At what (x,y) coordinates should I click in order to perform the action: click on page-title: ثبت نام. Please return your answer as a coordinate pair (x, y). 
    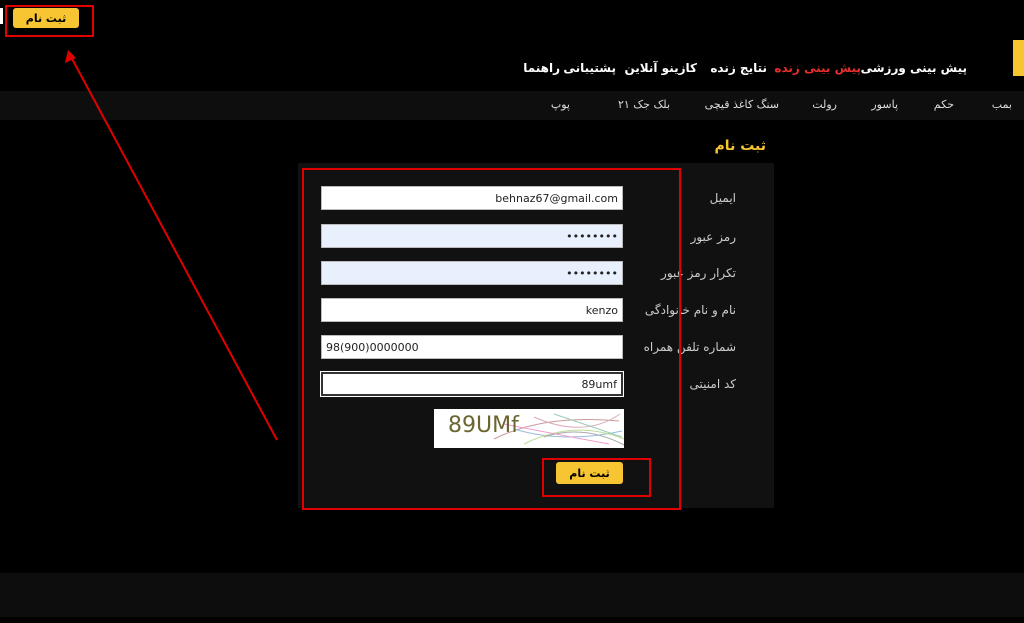
    Looking at the image, I should click on (740, 146).